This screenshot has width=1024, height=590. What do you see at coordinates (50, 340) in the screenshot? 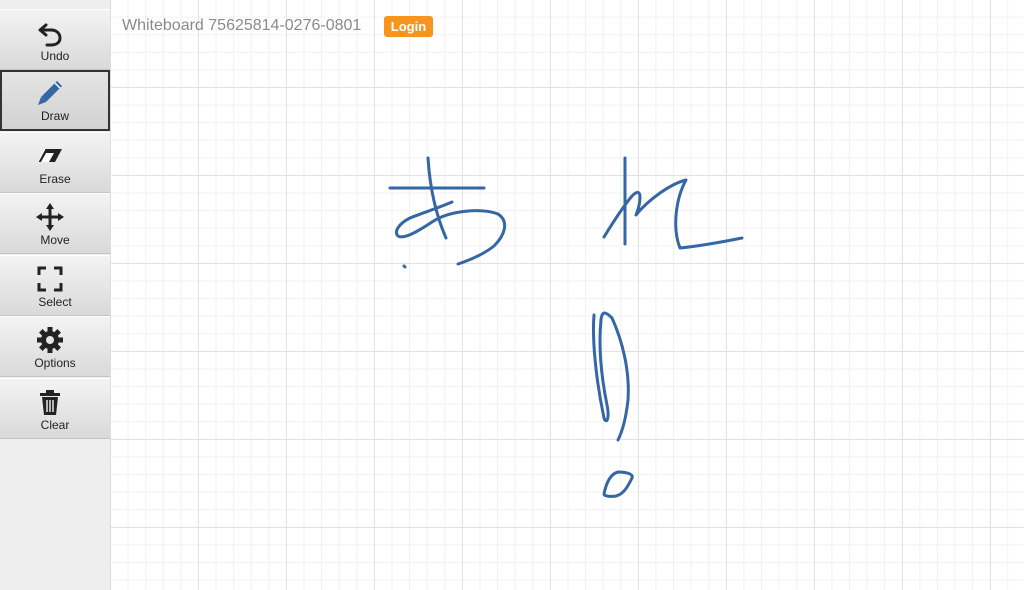
I see `gear-icon` at bounding box center [50, 340].